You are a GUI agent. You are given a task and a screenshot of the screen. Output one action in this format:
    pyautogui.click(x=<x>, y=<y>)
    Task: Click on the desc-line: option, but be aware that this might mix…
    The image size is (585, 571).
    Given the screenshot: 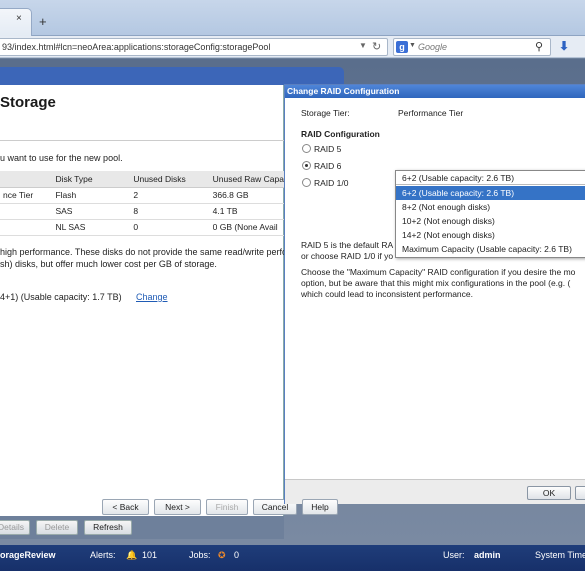 What is the action you would take?
    pyautogui.click(x=436, y=283)
    